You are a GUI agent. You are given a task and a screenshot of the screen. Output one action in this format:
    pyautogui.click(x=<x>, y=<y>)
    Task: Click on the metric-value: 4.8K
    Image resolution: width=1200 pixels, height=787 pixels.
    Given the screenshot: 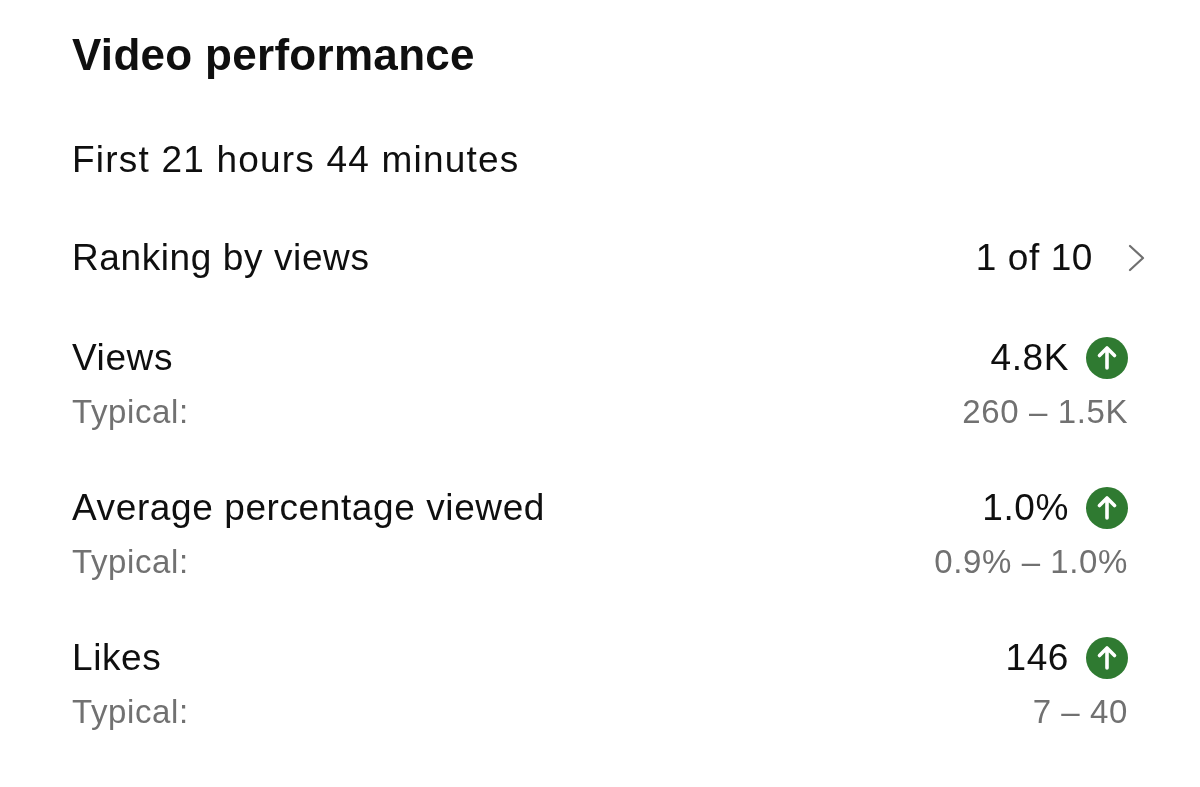 What is the action you would take?
    pyautogui.click(x=1029, y=358)
    